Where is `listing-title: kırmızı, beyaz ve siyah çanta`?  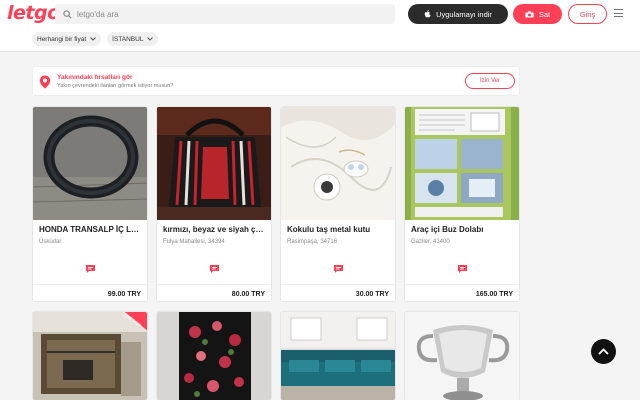 listing-title: kırmızı, beyaz ve siyah çanta is located at coordinates (215, 229).